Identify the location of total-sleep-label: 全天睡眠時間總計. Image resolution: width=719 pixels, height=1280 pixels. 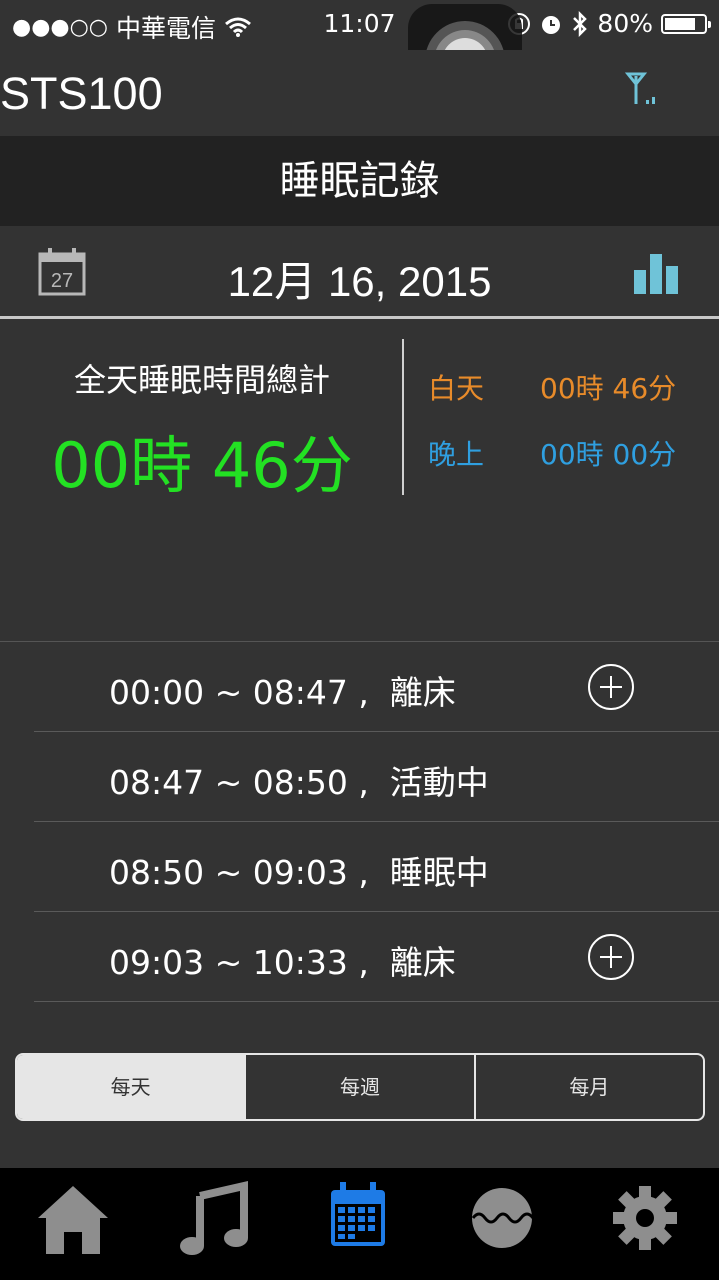
(201, 380).